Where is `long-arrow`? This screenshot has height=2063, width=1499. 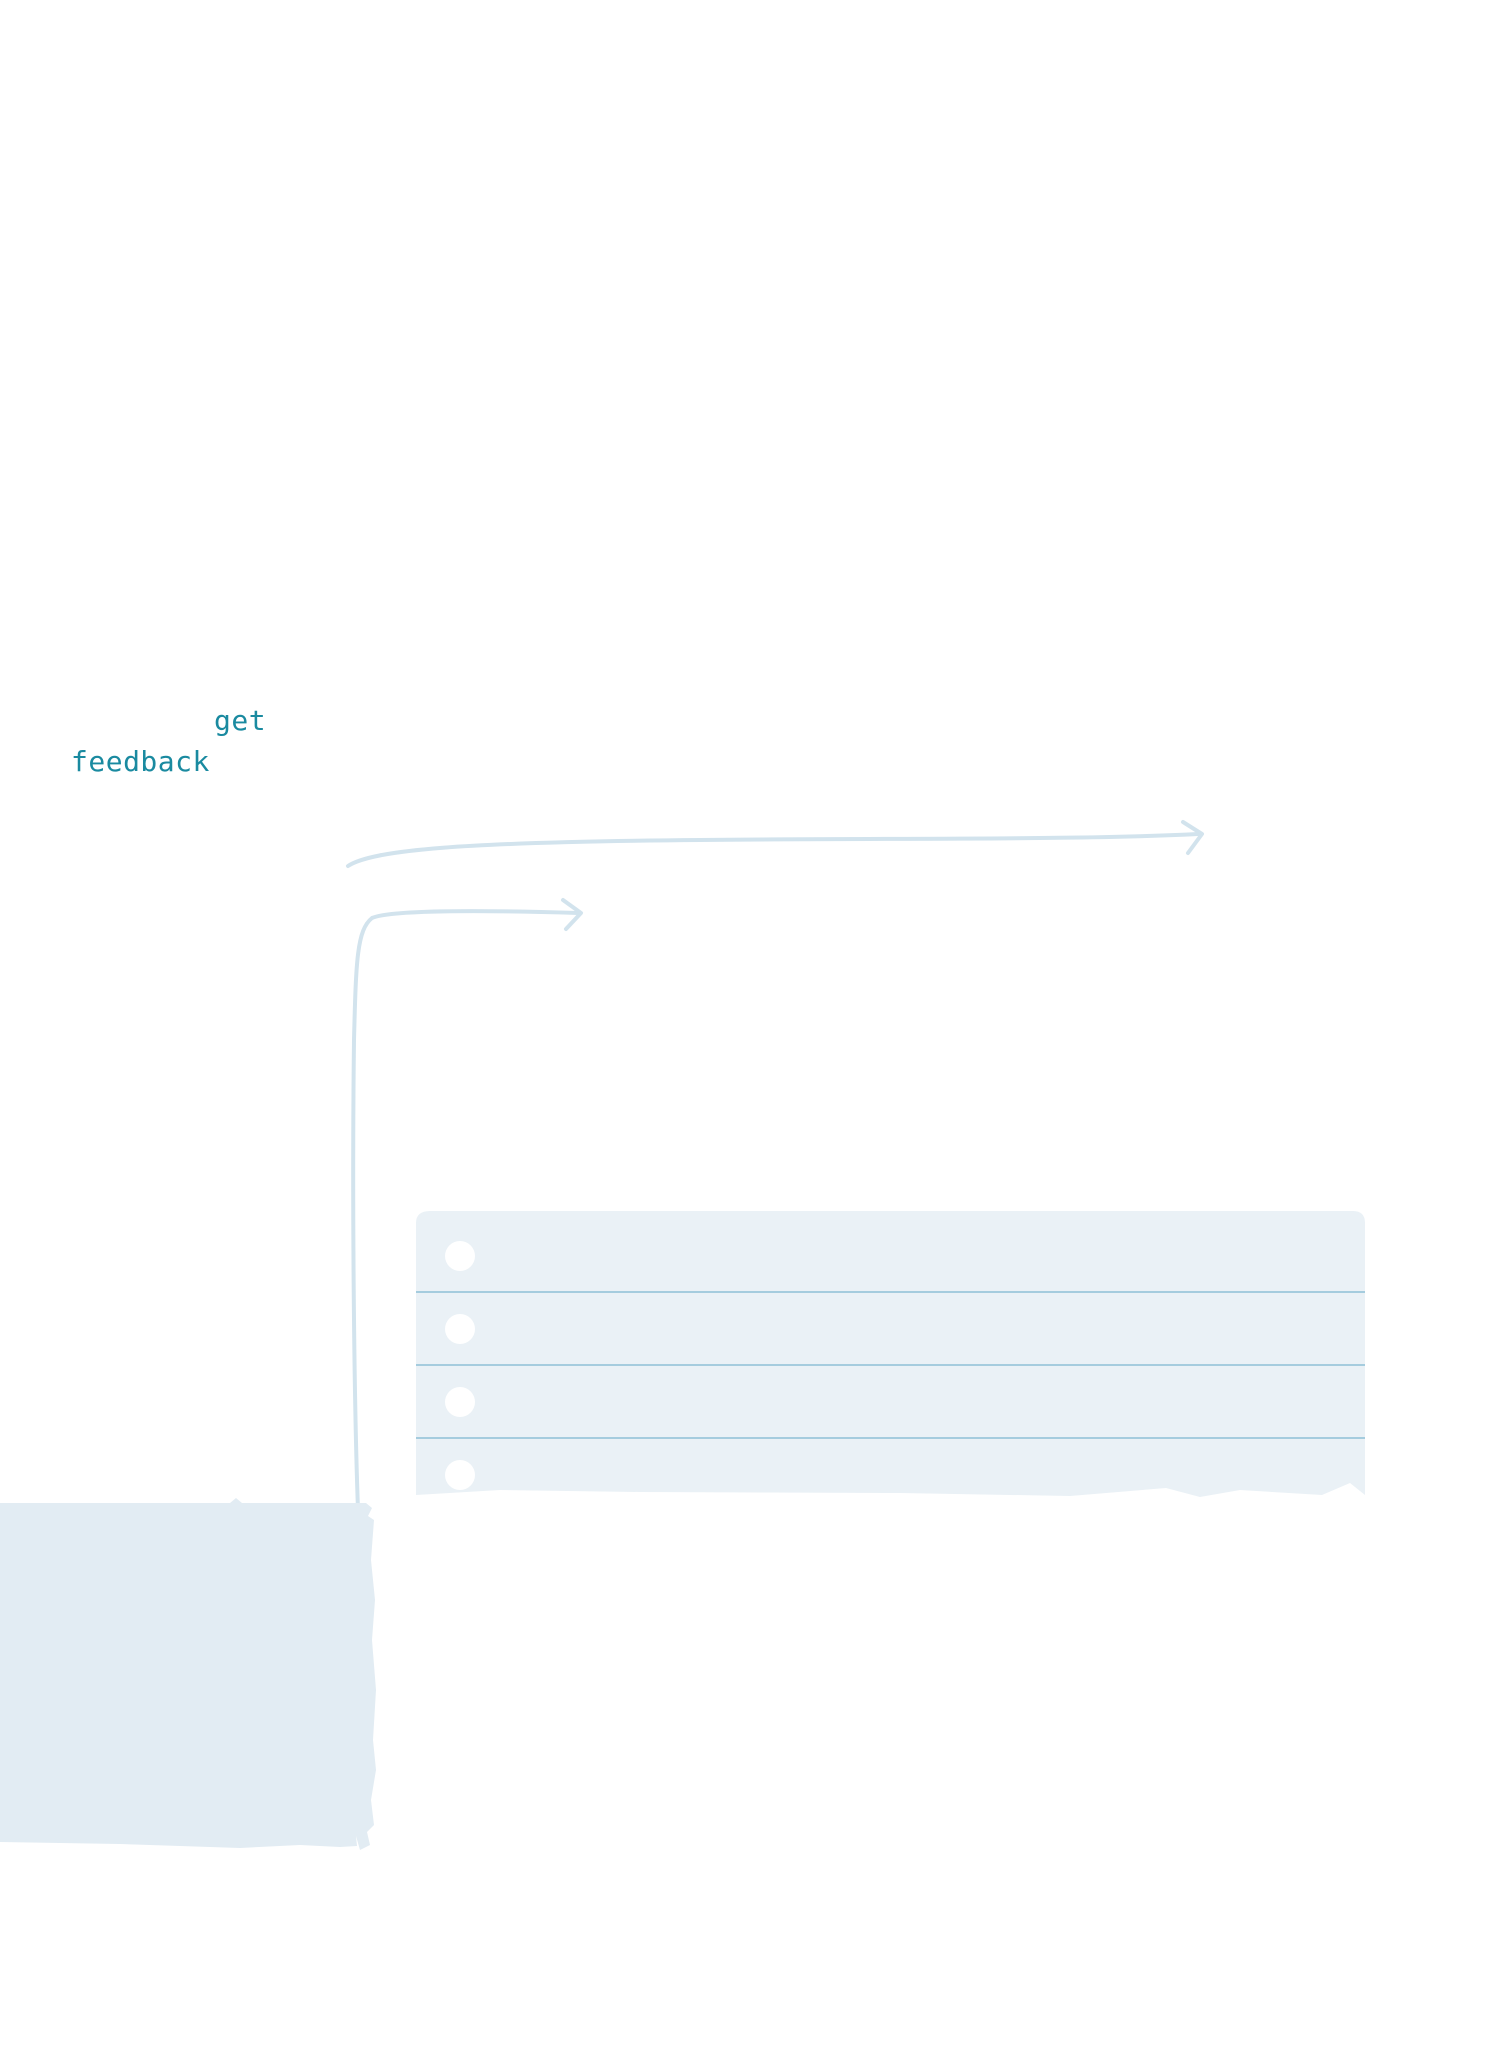 long-arrow is located at coordinates (775, 844).